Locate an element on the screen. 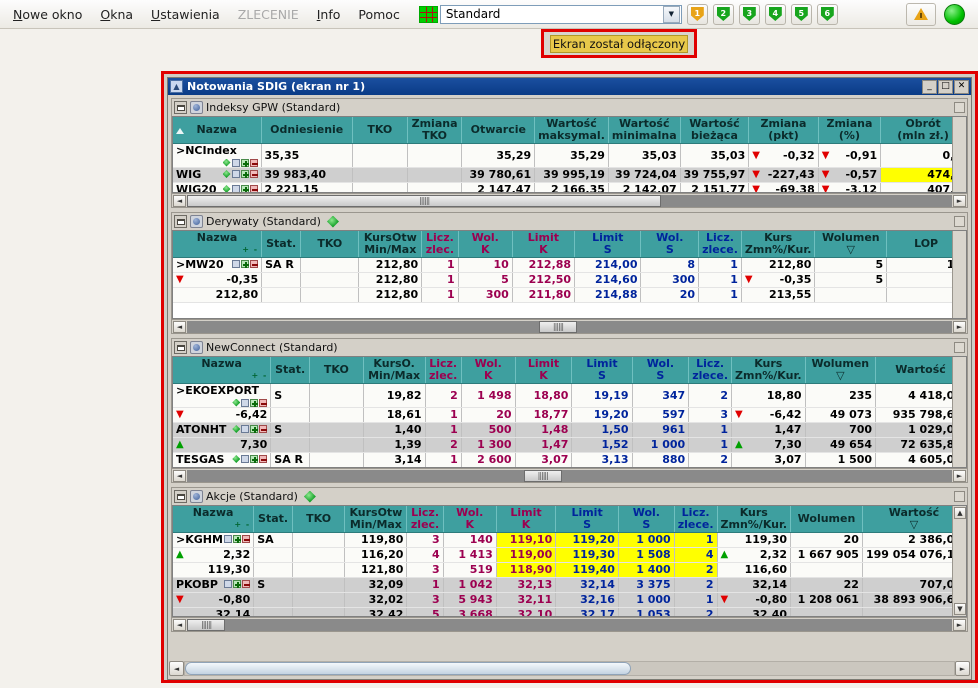 This screenshot has width=978, height=688. screen-button-2: 2 is located at coordinates (723, 14).